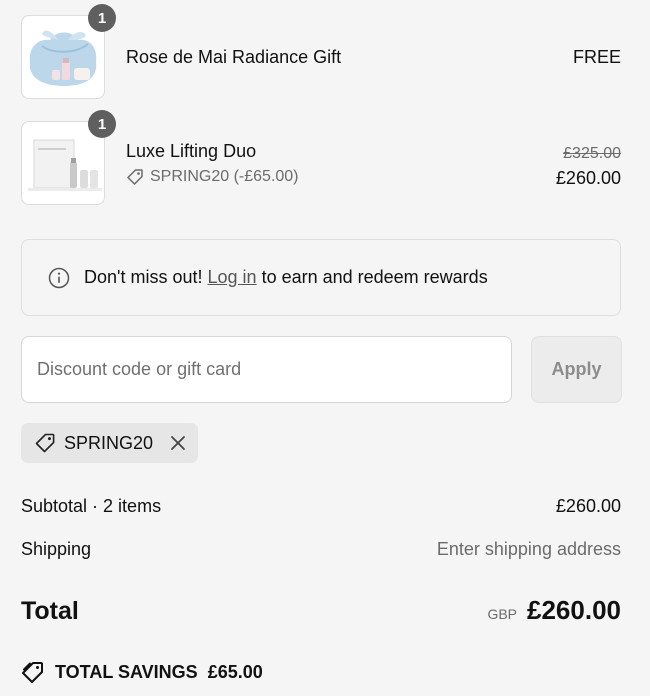 The height and width of the screenshot is (696, 650). I want to click on savings-tag-icon, so click(32, 672).